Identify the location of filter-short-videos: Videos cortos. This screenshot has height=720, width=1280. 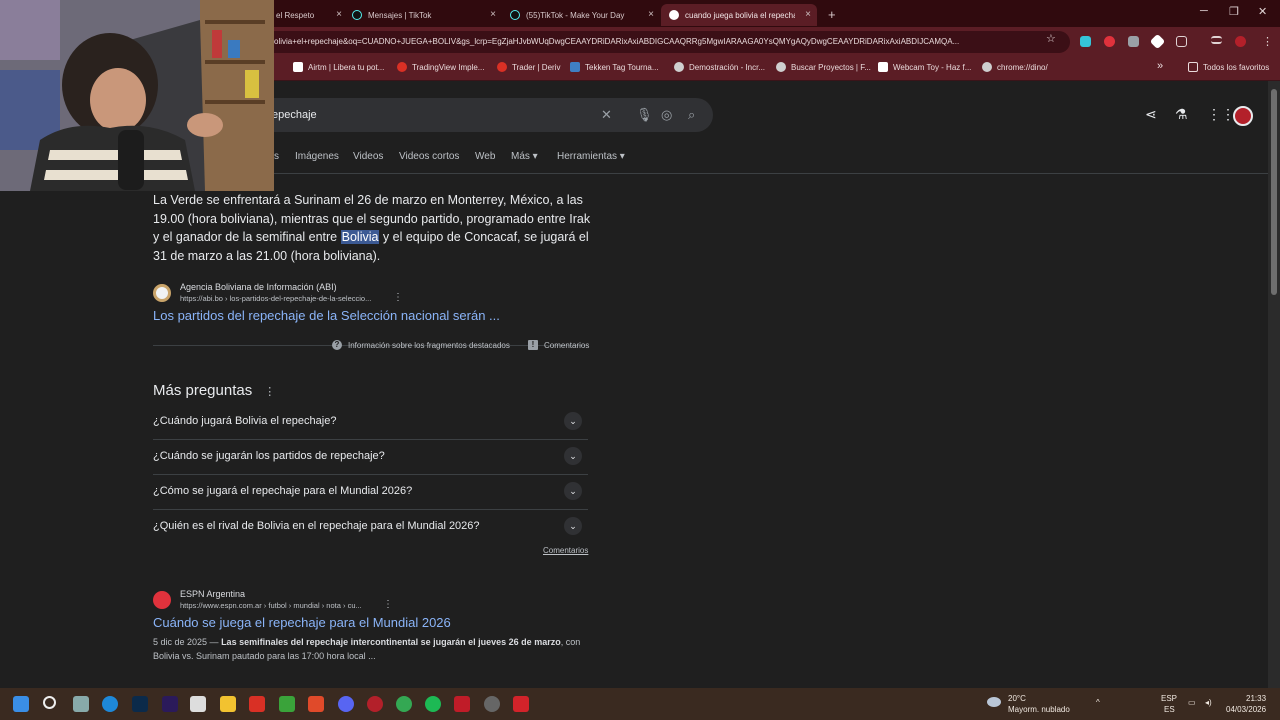
(429, 156).